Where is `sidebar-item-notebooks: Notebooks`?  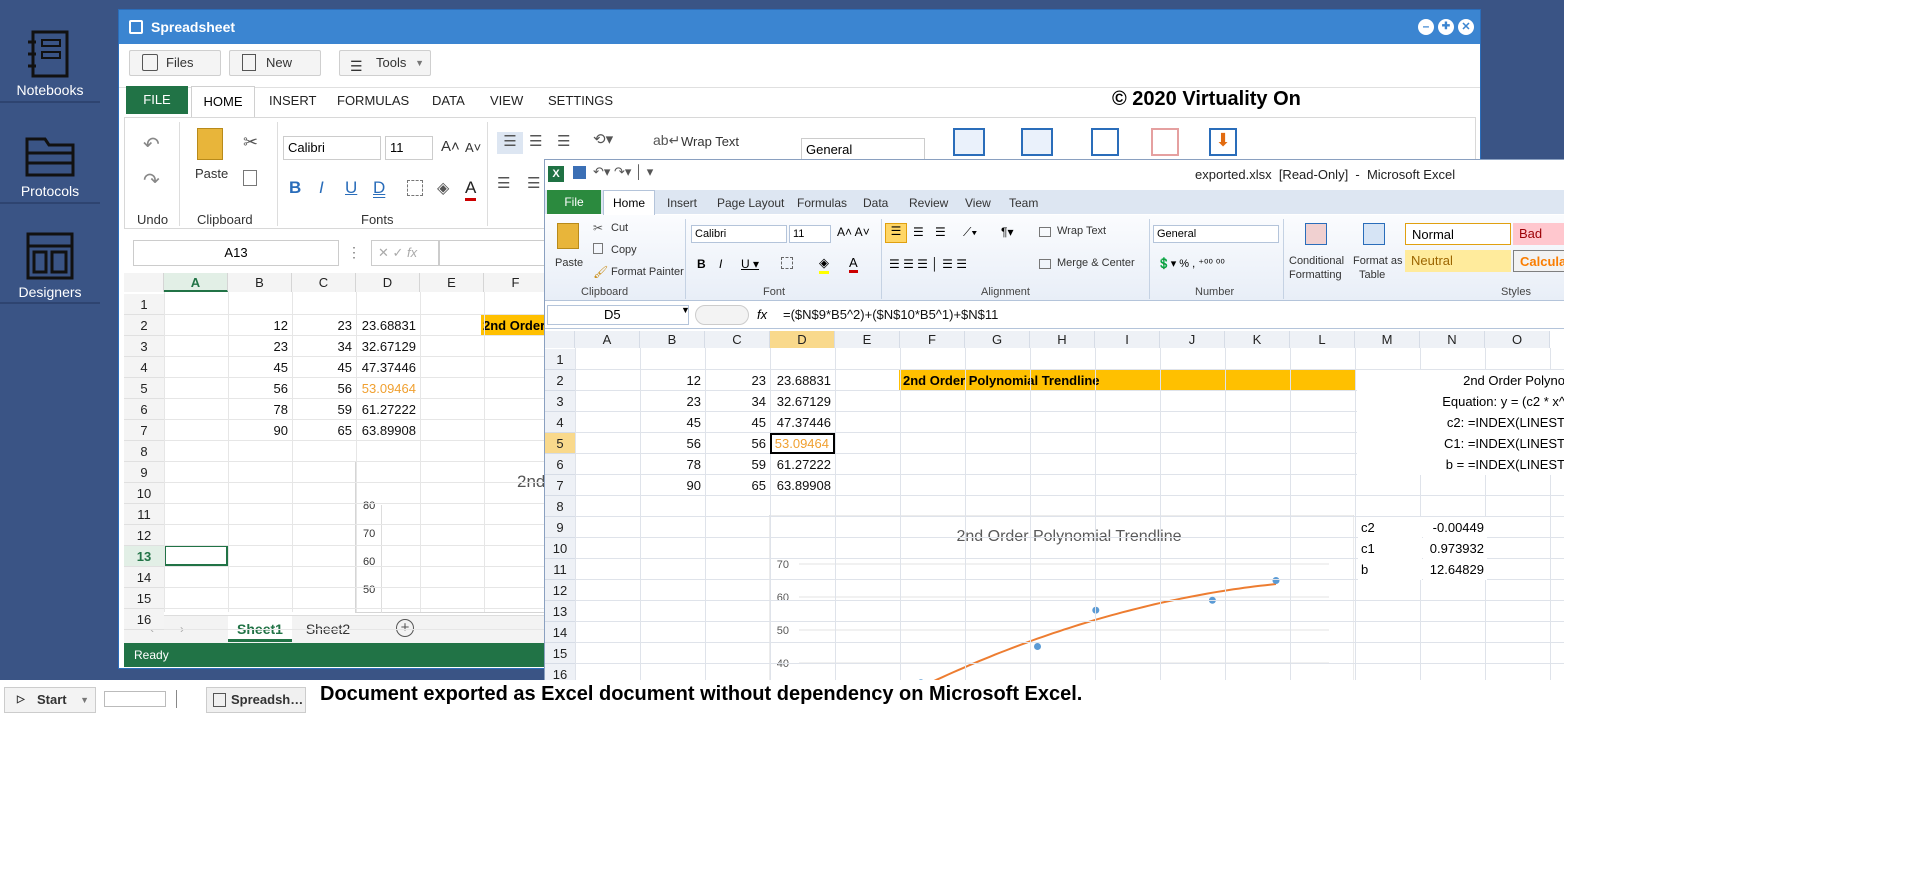
sidebar-item-notebooks: Notebooks is located at coordinates (50, 59).